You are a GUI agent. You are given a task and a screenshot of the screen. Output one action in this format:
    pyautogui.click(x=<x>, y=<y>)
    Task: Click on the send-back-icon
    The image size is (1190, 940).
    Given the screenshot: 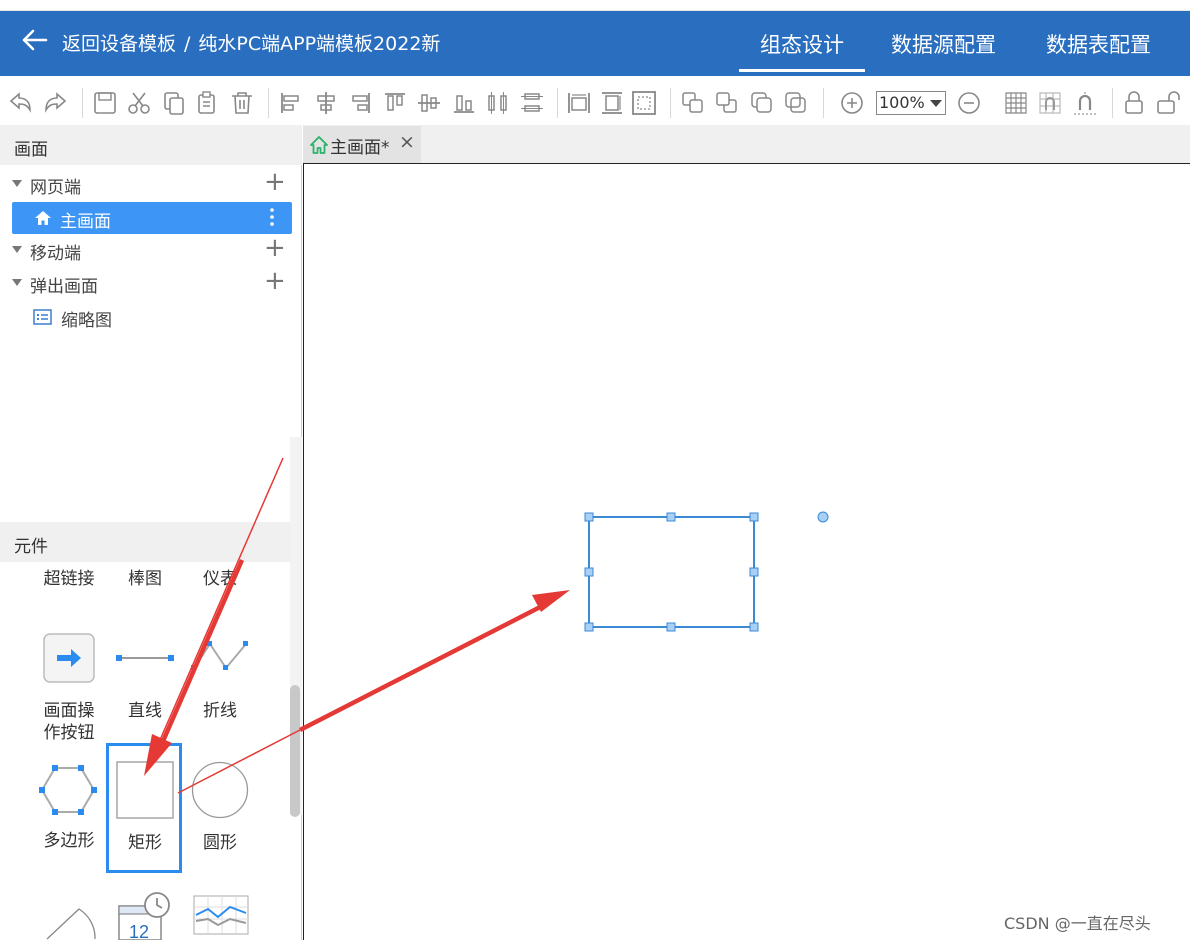 What is the action you would take?
    pyautogui.click(x=727, y=103)
    